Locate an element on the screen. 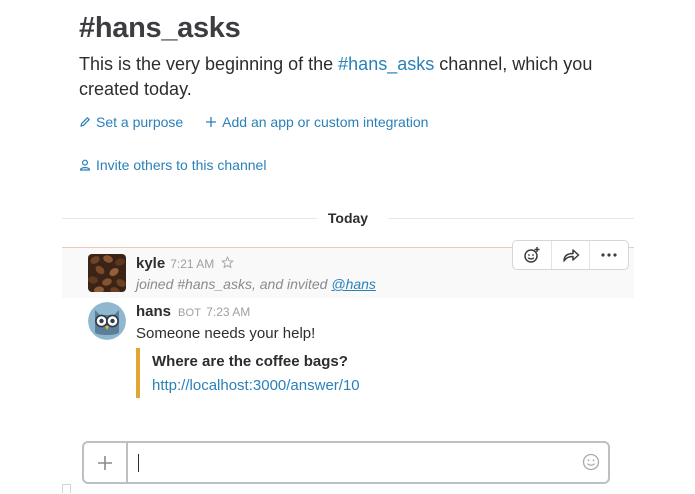  invite-row: Invite others to this channel is located at coordinates (172, 165).